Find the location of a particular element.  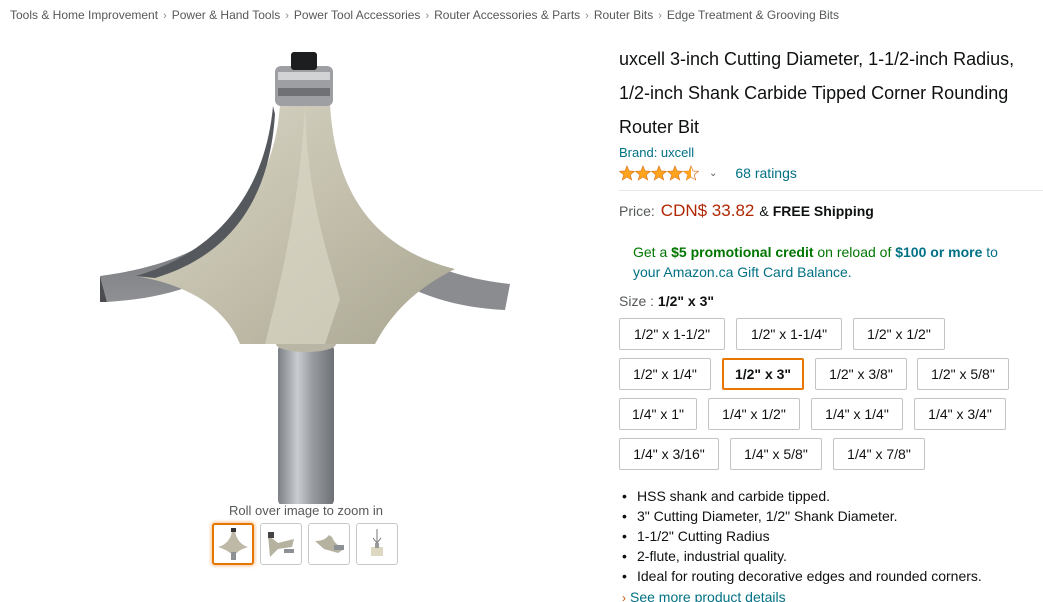

see-more-details-link: › See more product details is located at coordinates (704, 595).